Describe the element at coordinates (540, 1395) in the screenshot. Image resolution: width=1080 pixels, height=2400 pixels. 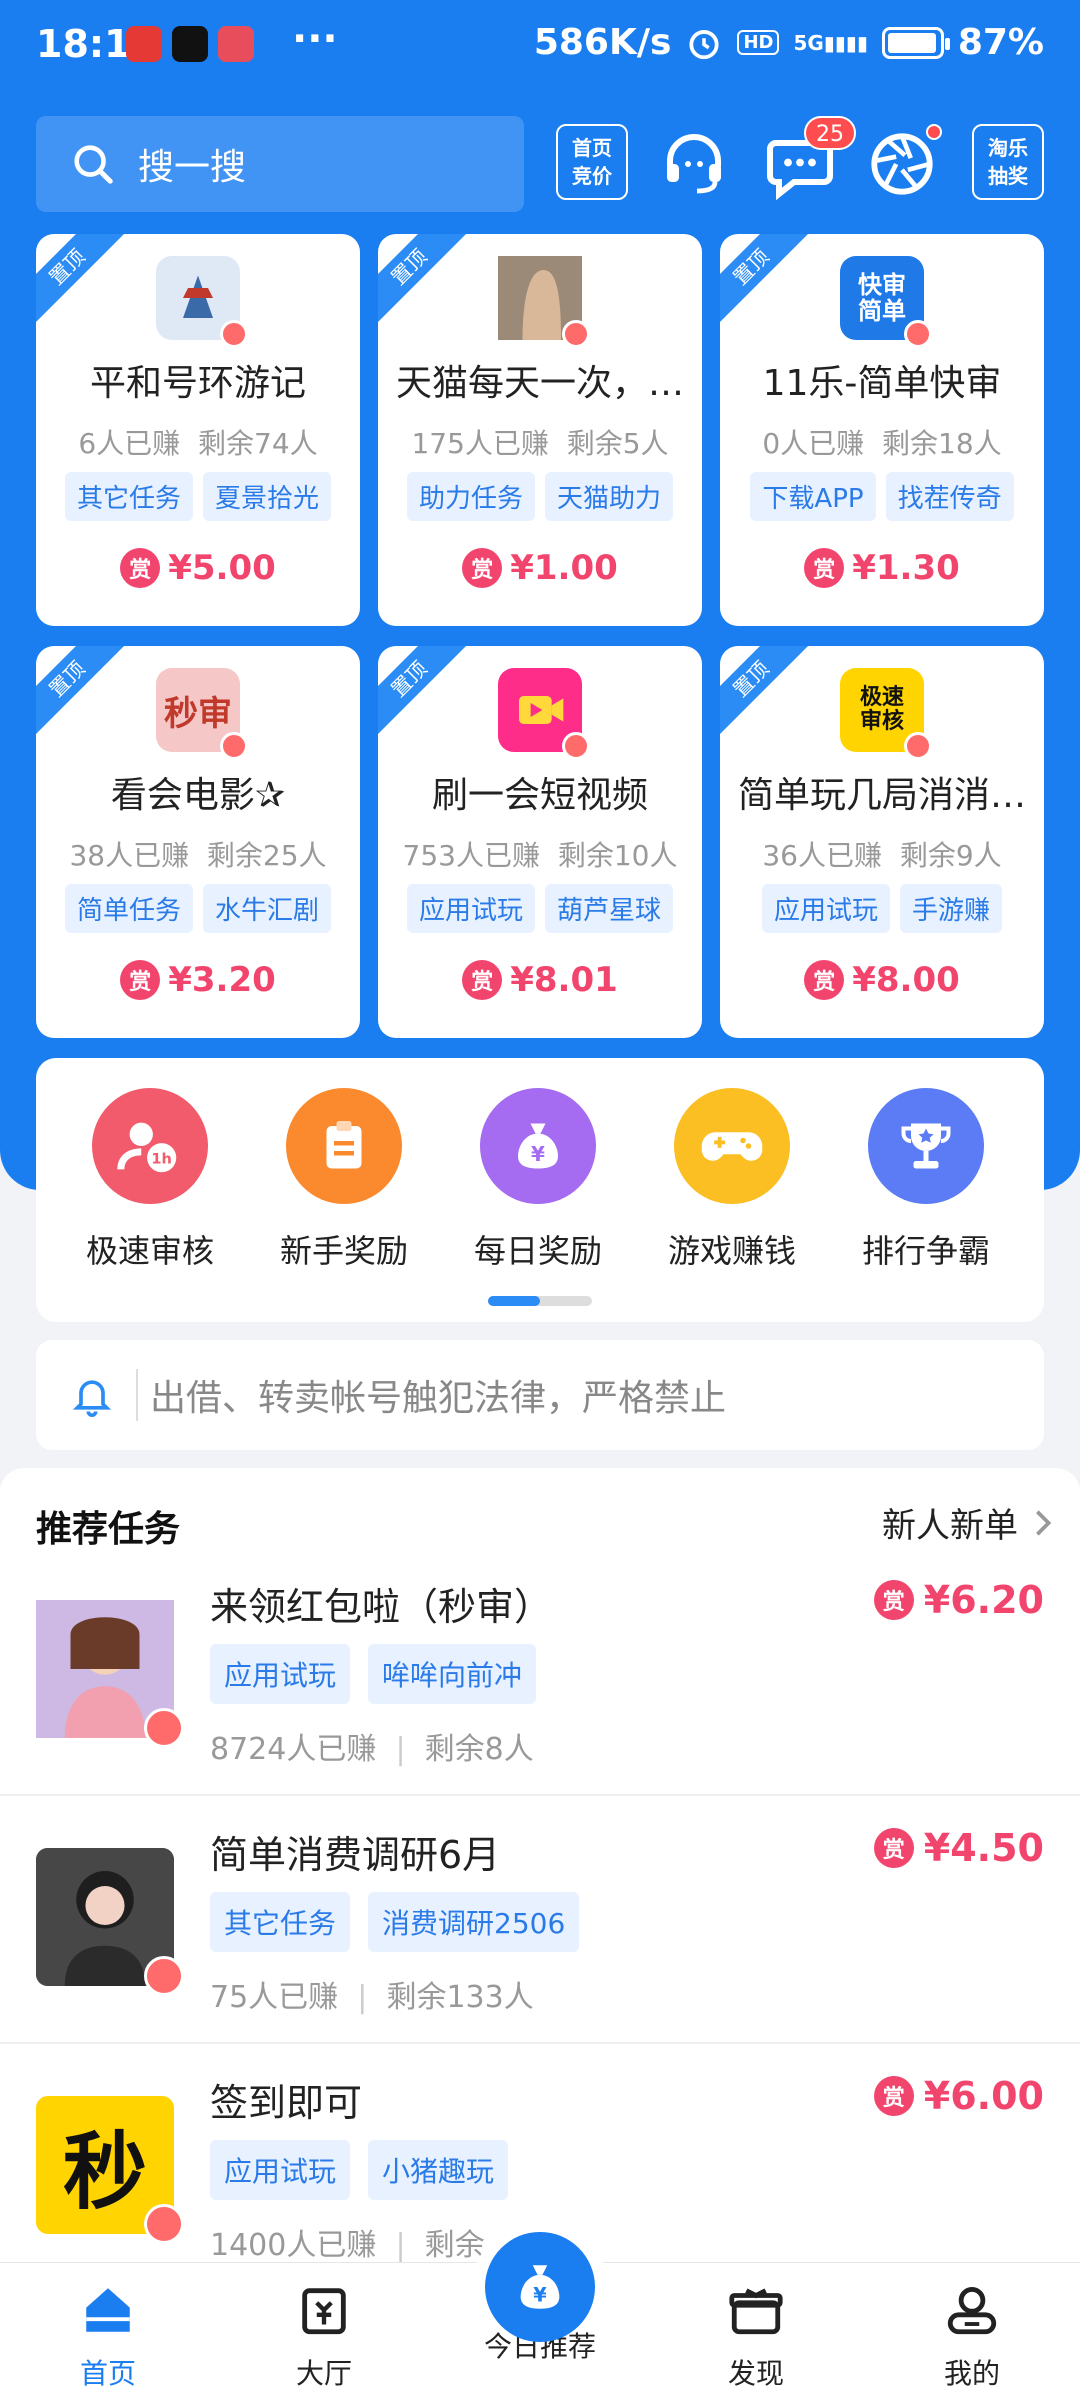
I see `notice-bar: 出借、转卖帐号触犯法律，严格禁止` at that location.